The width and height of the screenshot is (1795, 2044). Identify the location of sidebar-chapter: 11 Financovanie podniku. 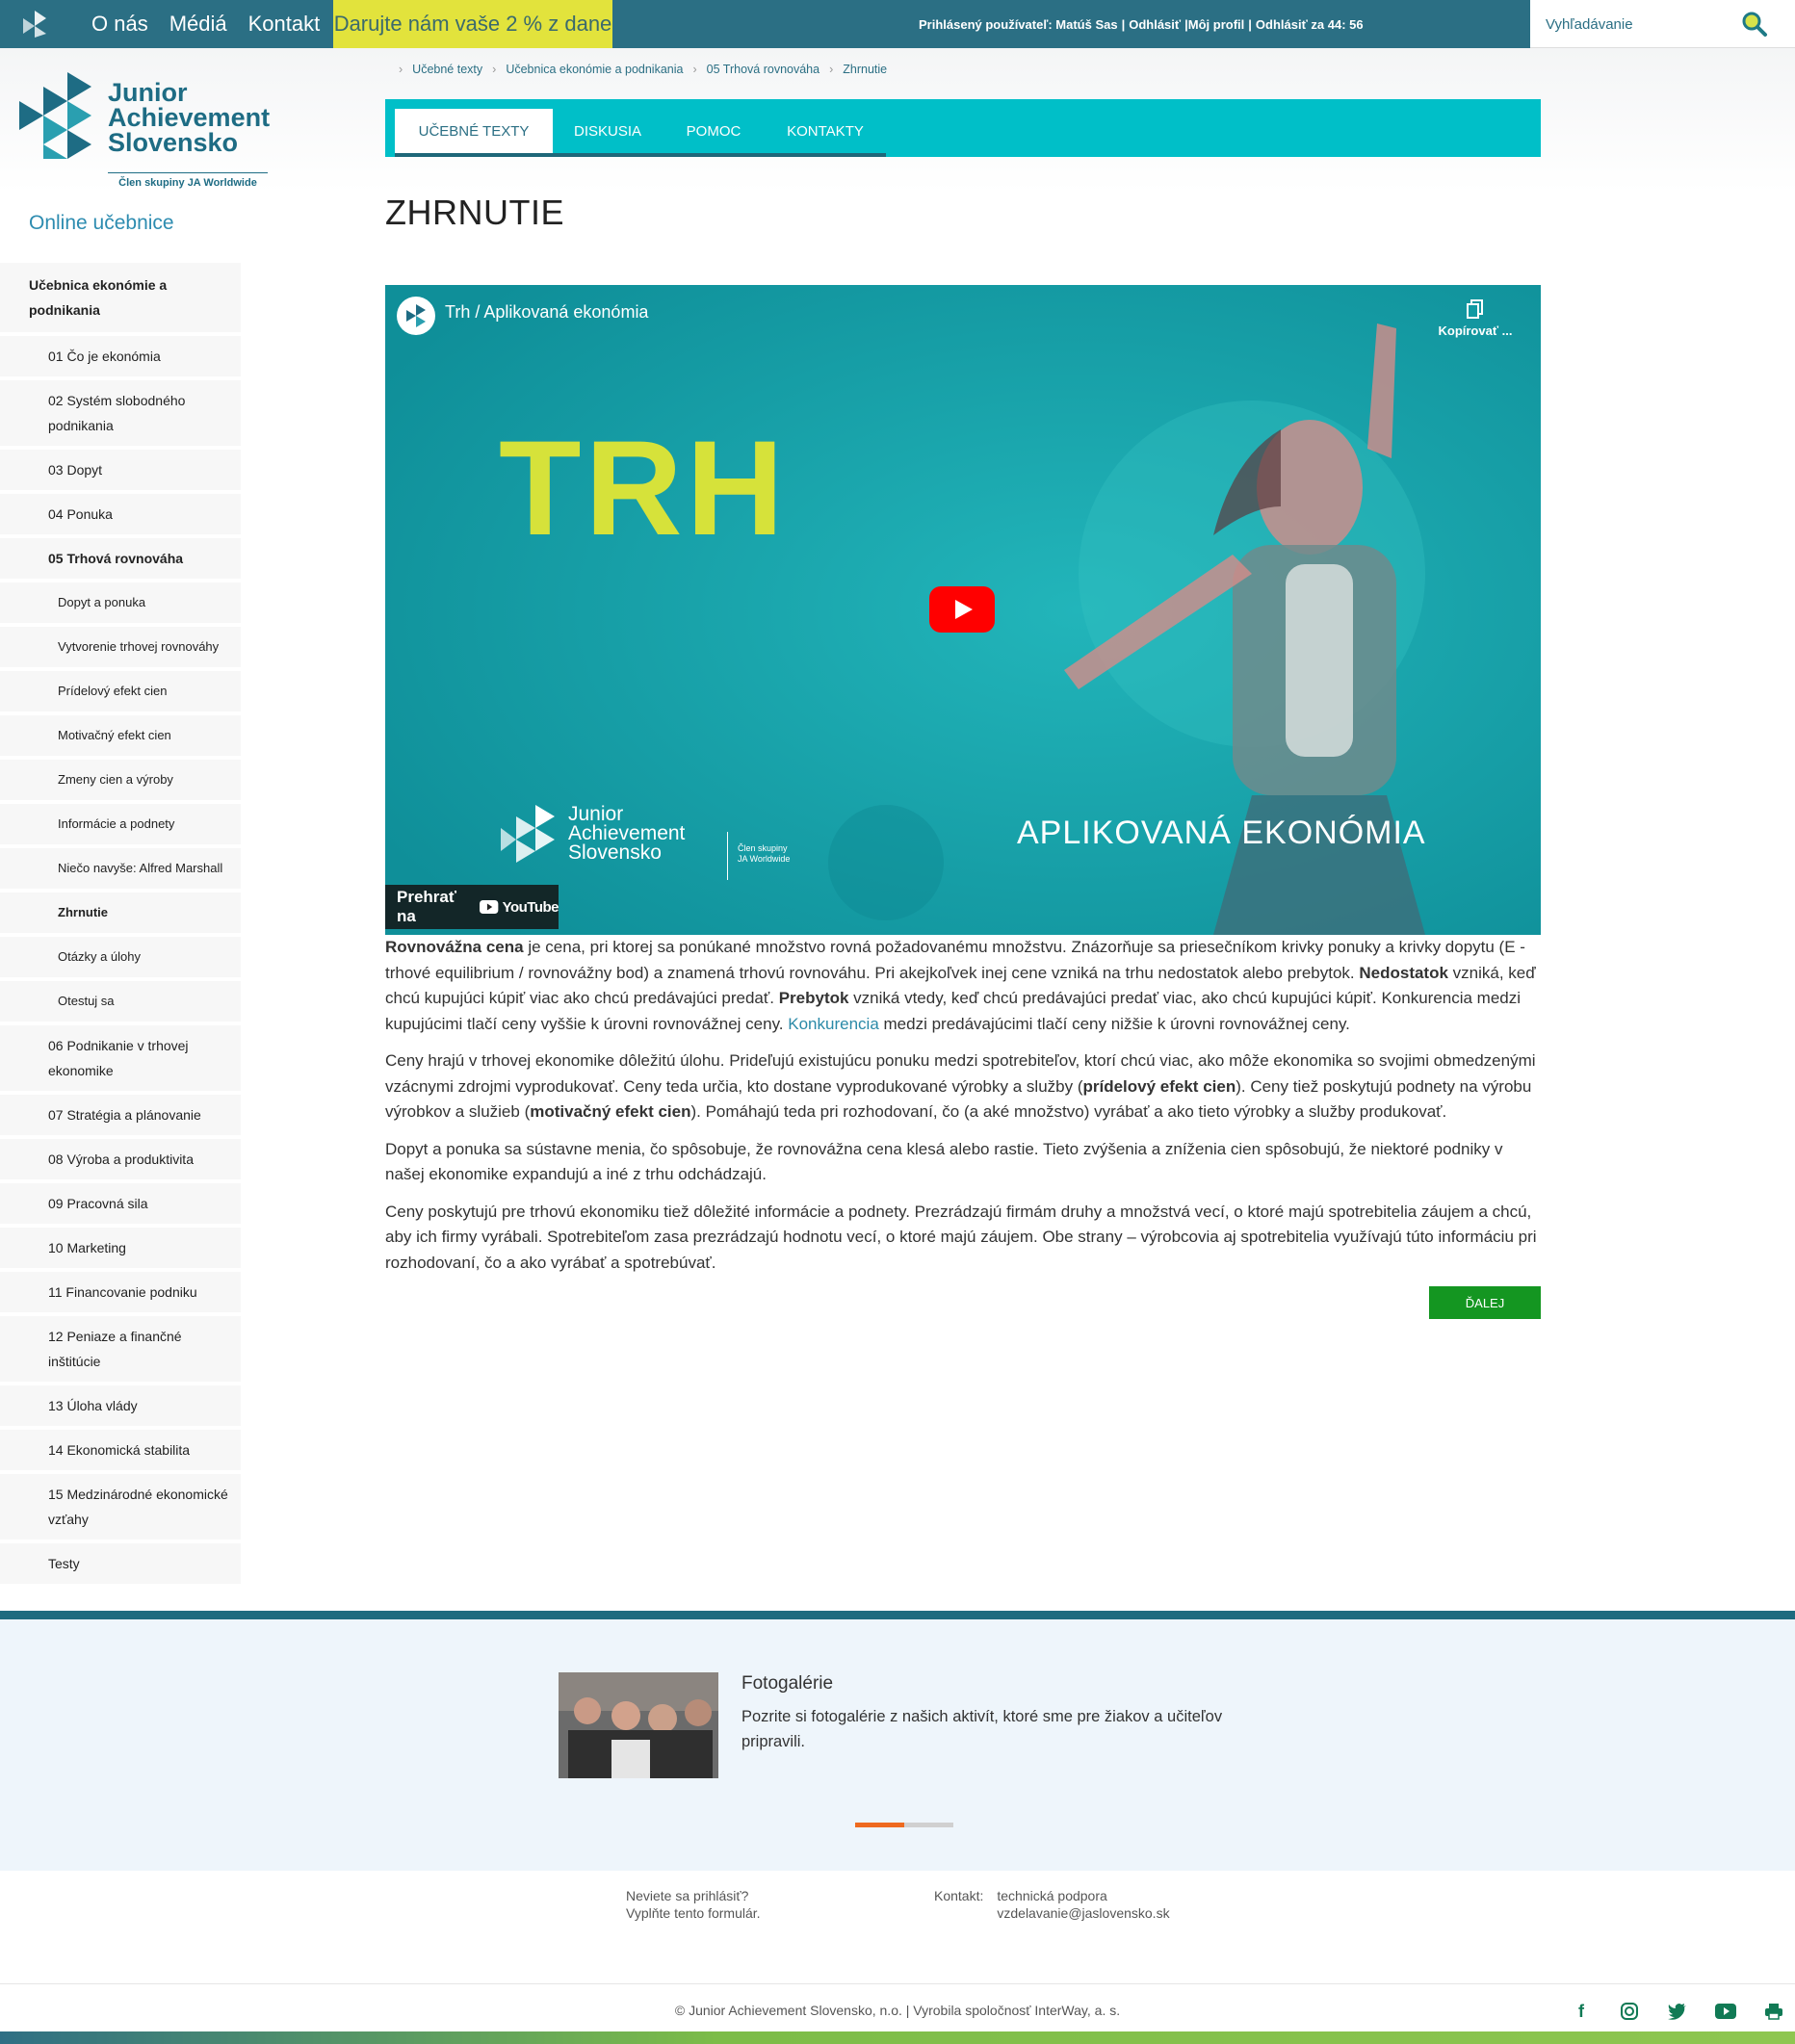
(120, 1292).